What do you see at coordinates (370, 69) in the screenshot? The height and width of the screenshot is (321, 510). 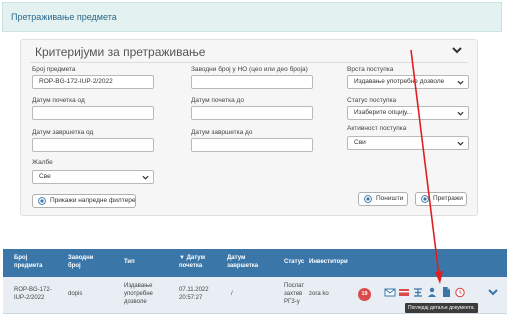 I see `procedure-type-label: Врста поступка` at bounding box center [370, 69].